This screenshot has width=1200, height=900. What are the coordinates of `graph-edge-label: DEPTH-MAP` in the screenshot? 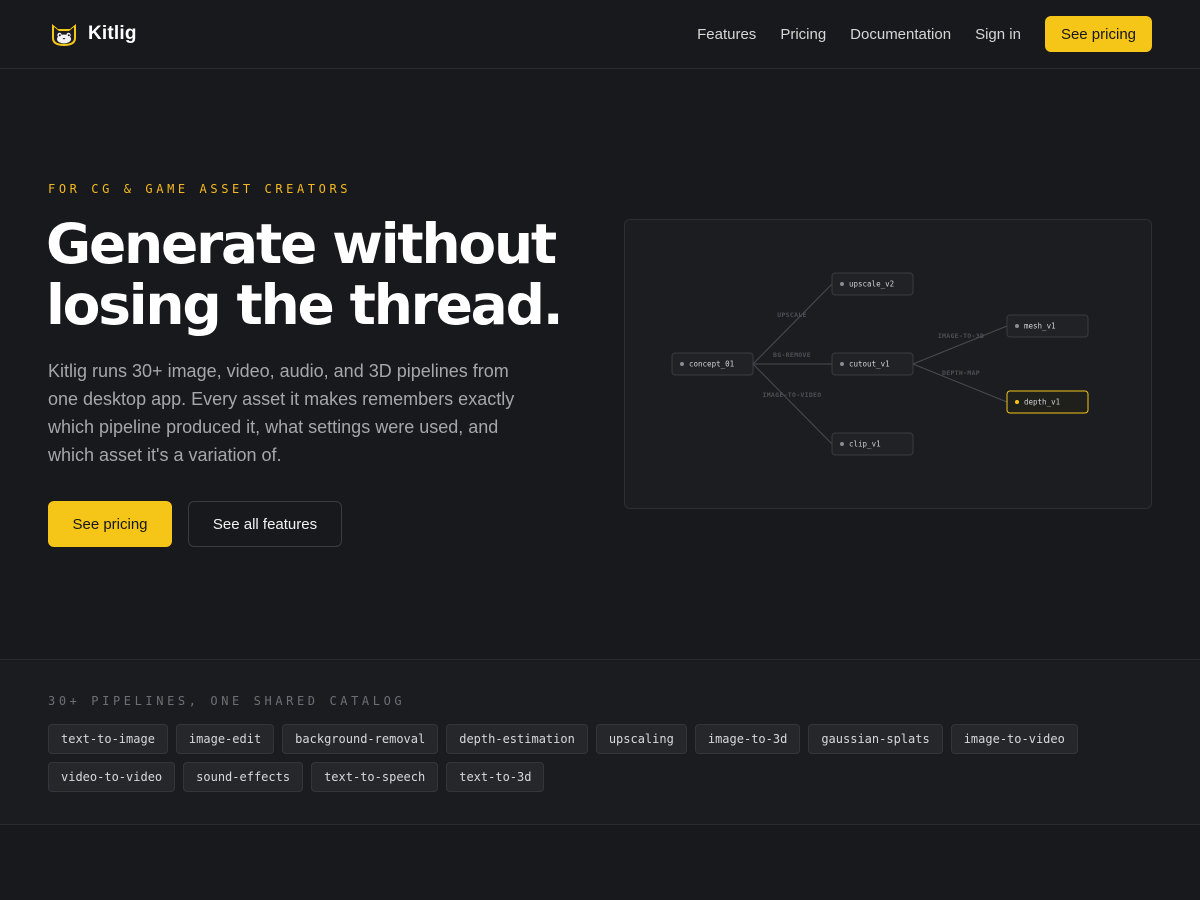 It's located at (961, 373).